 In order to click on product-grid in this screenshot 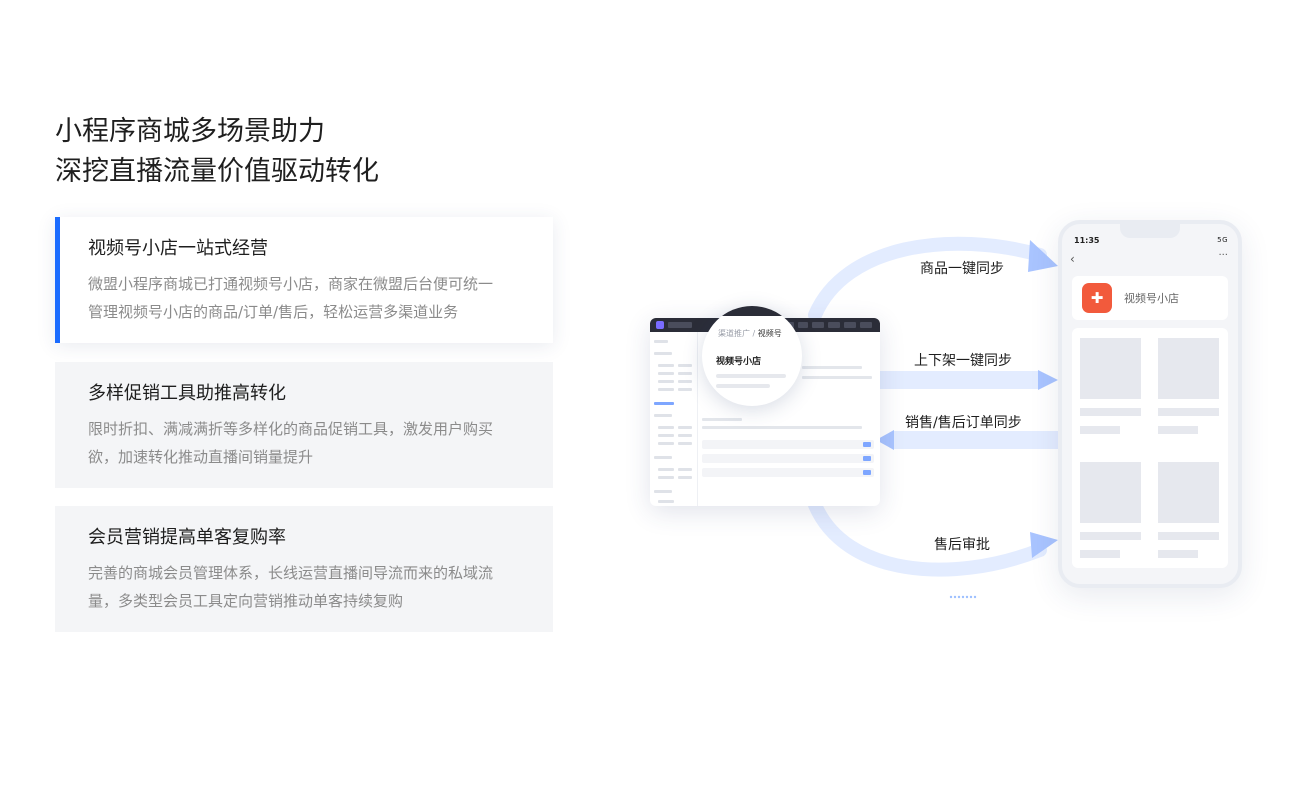, I will do `click(1150, 448)`.